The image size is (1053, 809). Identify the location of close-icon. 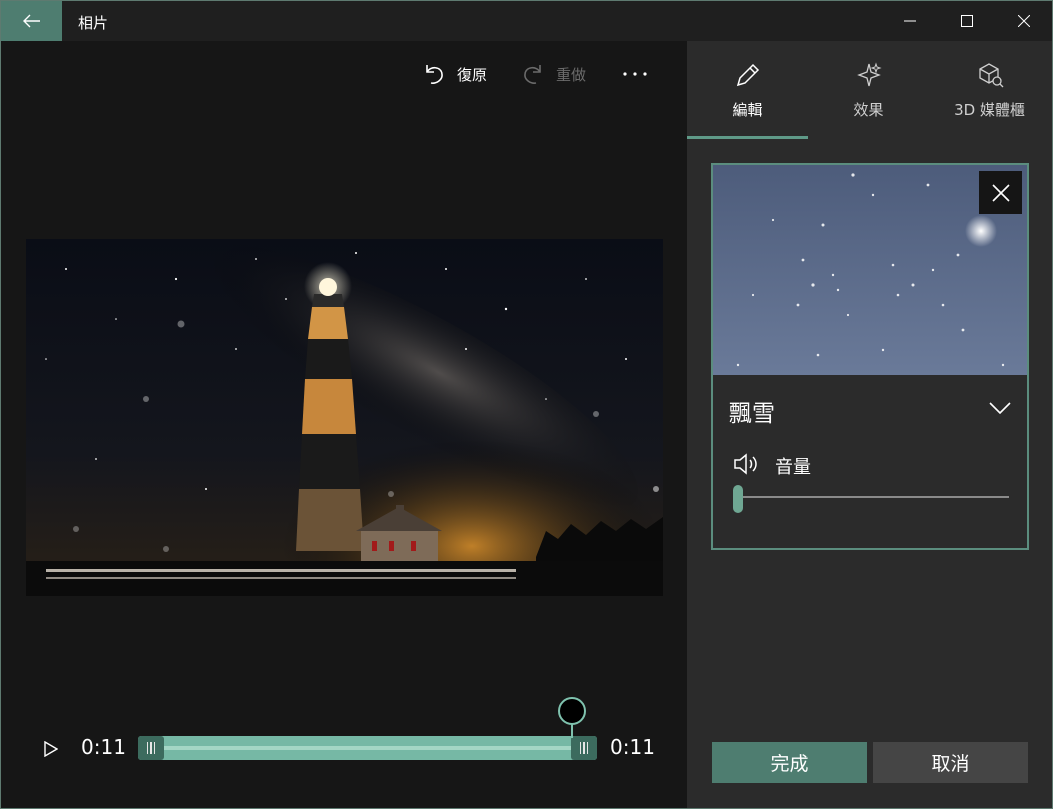
(1000, 192).